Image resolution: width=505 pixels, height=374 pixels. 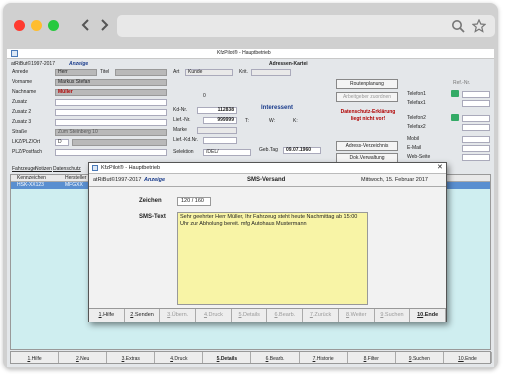 I want to click on dialog-divider, so click(x=267, y=186).